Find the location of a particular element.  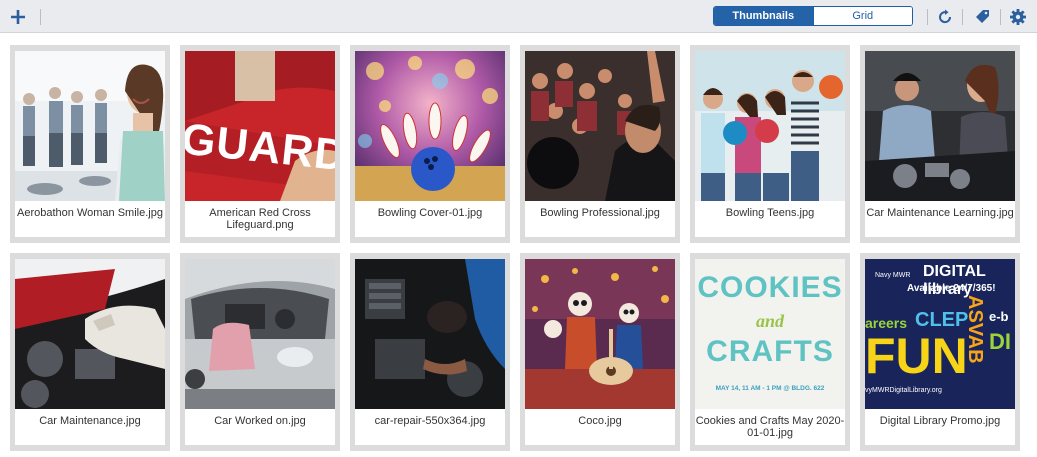

cookies-date: MAY 14, 11 AM - 1 PM @ BLDG. 622 is located at coordinates (770, 388).